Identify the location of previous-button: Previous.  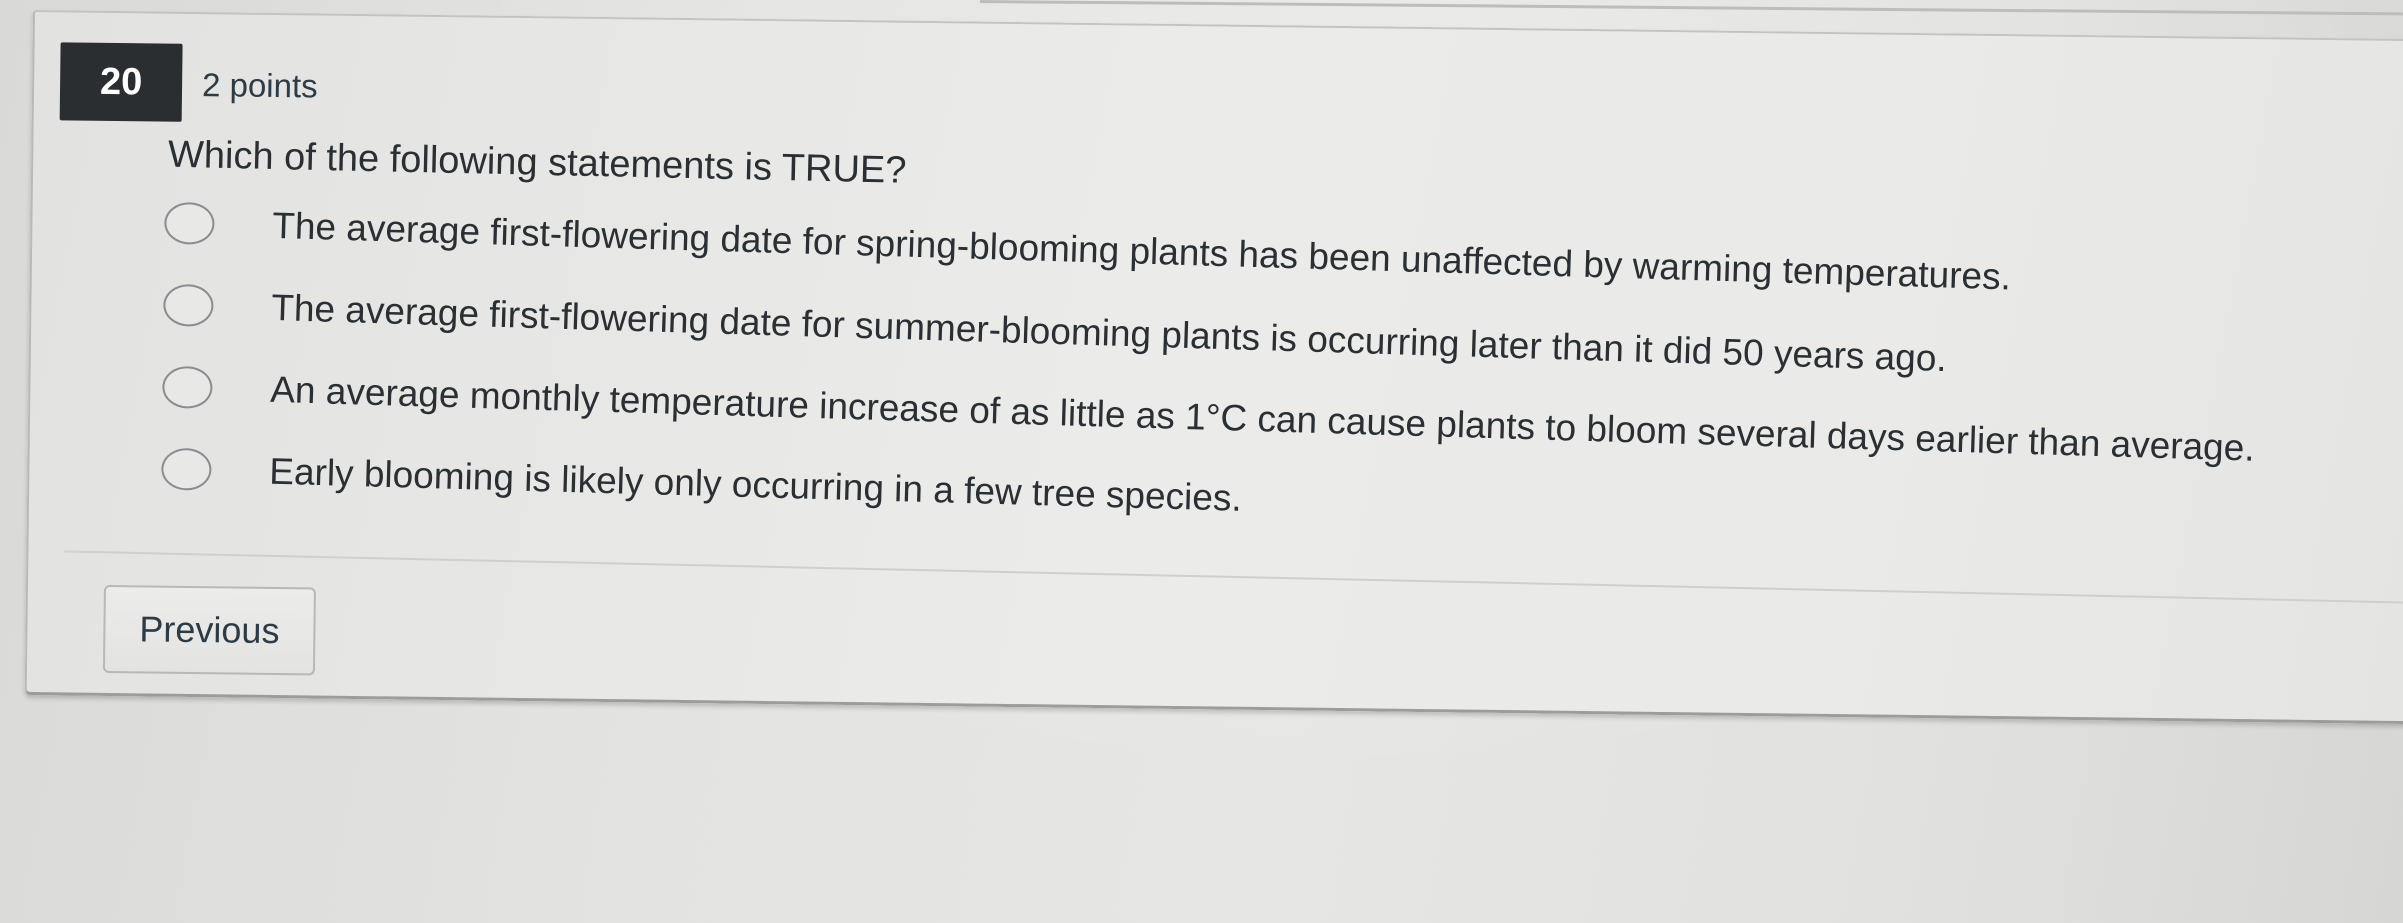
(209, 630).